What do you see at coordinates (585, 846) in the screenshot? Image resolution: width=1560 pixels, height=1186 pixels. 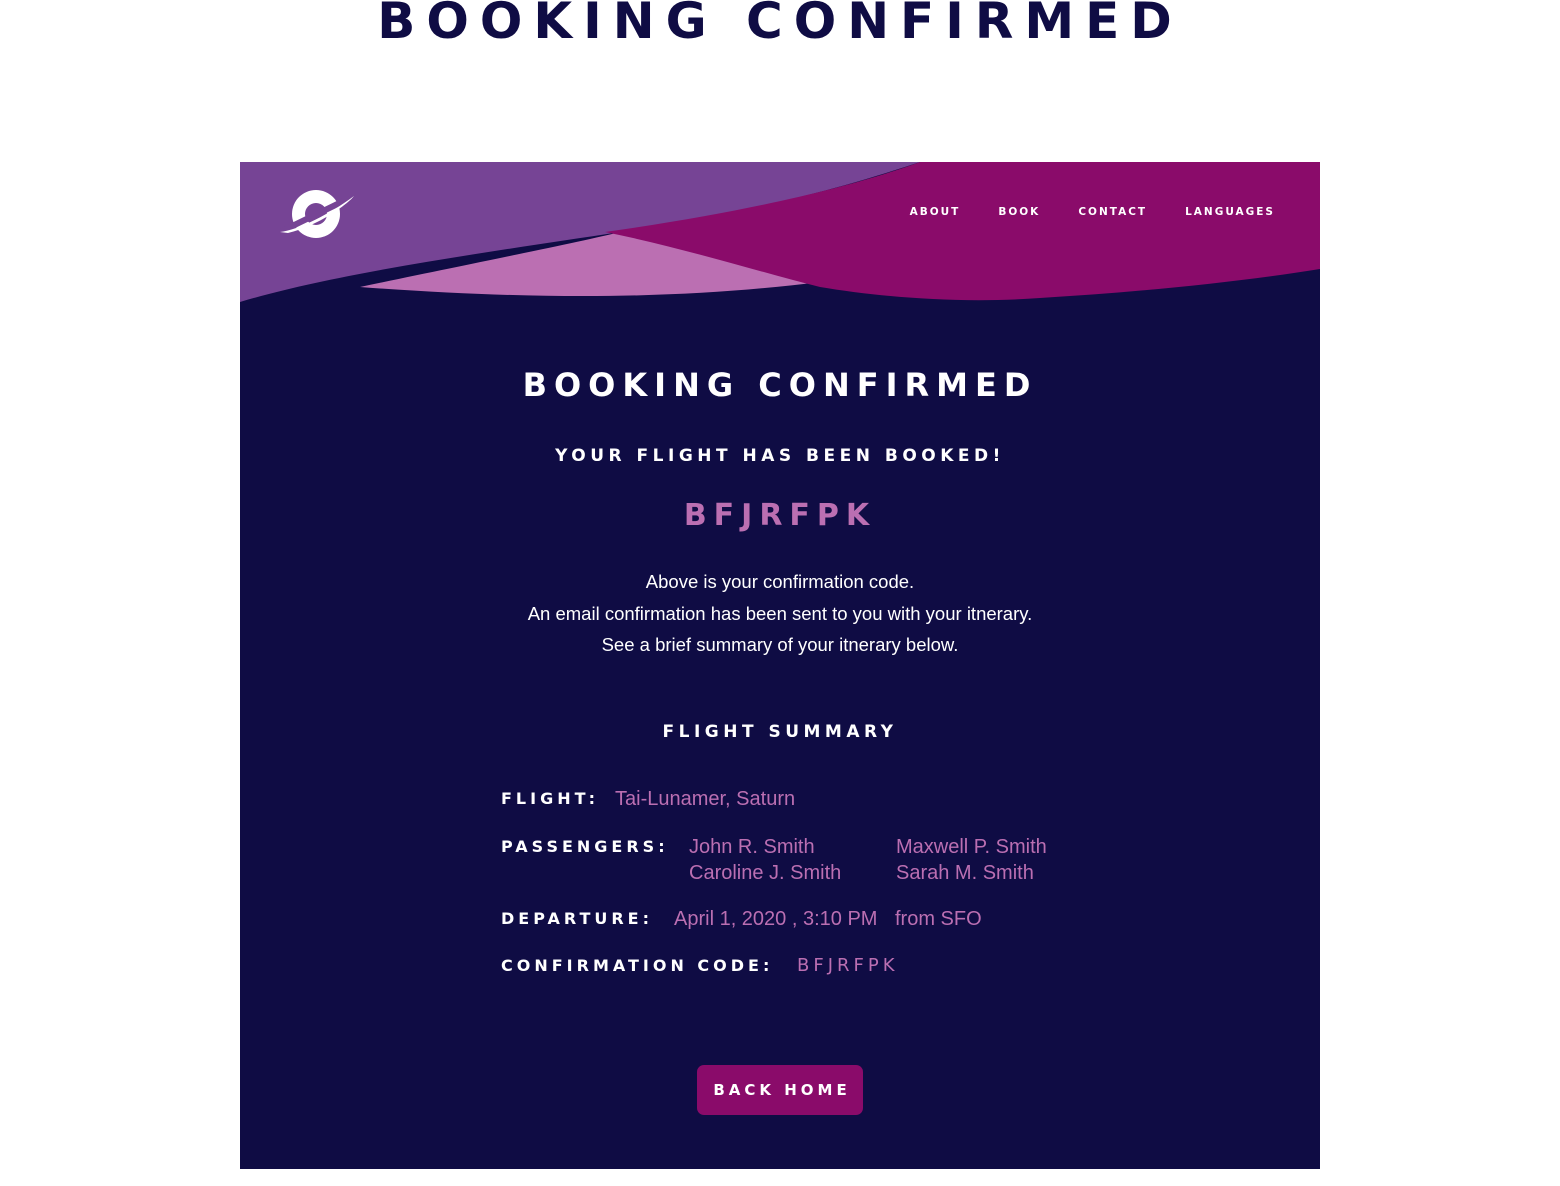 I see `passengers-label: PASSENGERS:` at bounding box center [585, 846].